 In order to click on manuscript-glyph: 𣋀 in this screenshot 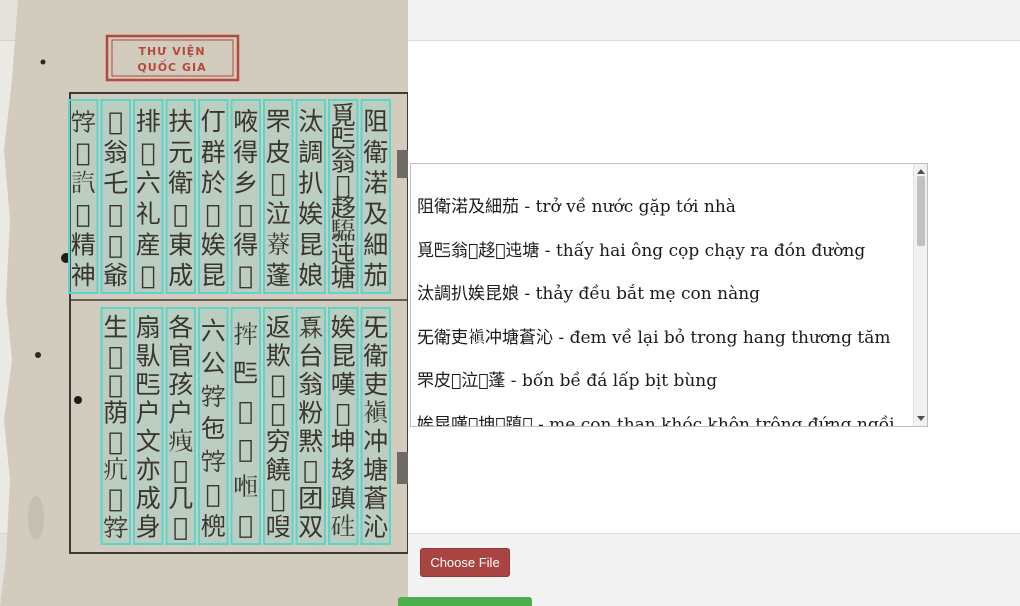, I will do `click(213, 493)`.